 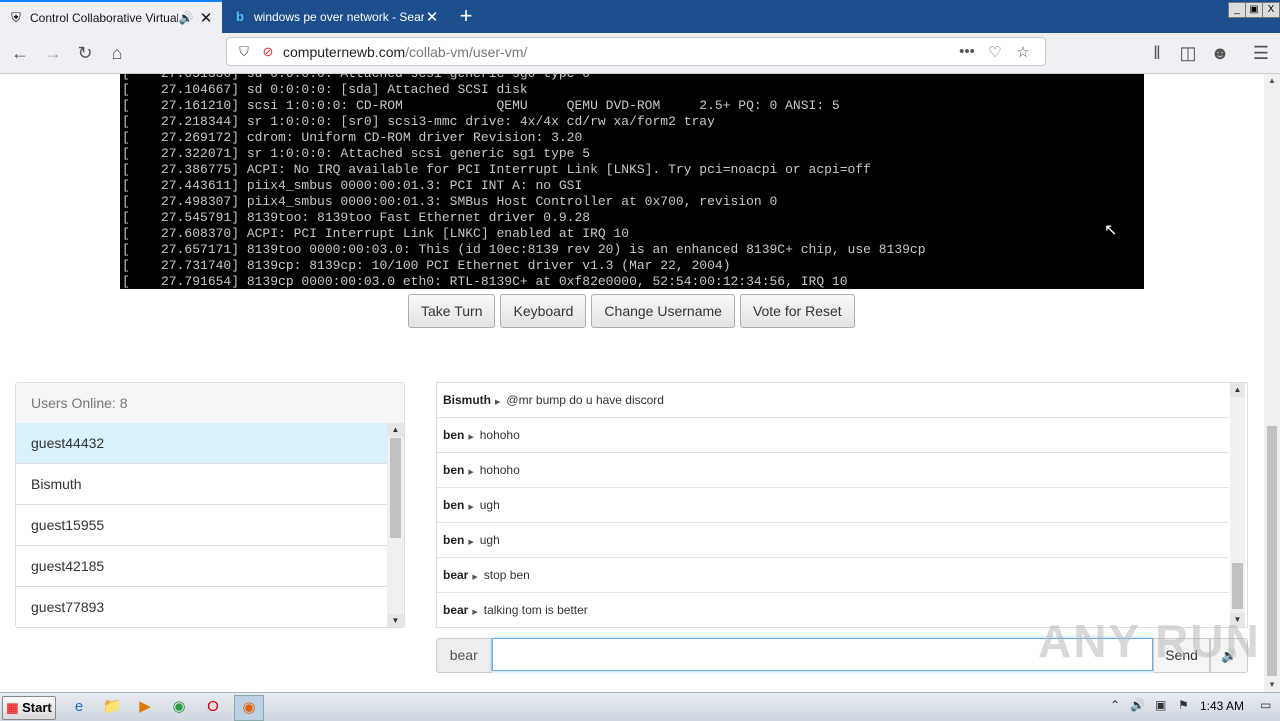 What do you see at coordinates (1254, 10) in the screenshot?
I see `maximize-button: ▣` at bounding box center [1254, 10].